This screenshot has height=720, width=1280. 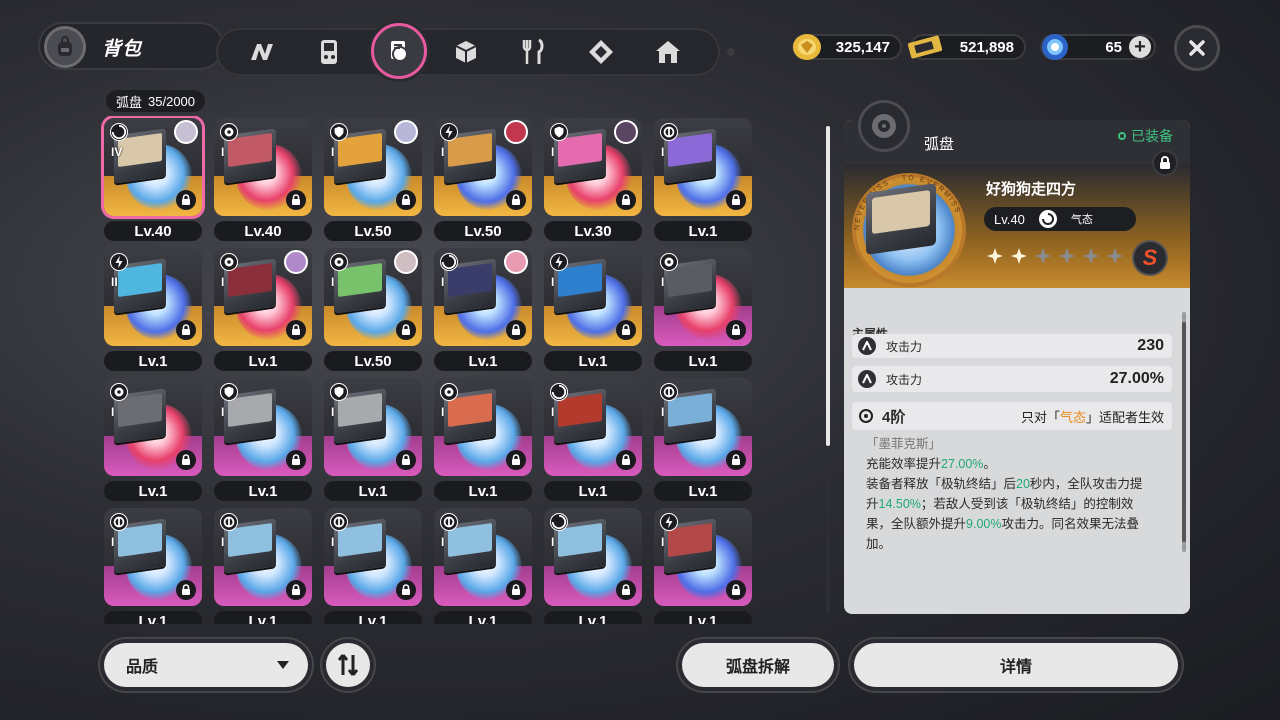 I want to click on w-engine-item: I Lv.30, so click(x=593, y=181).